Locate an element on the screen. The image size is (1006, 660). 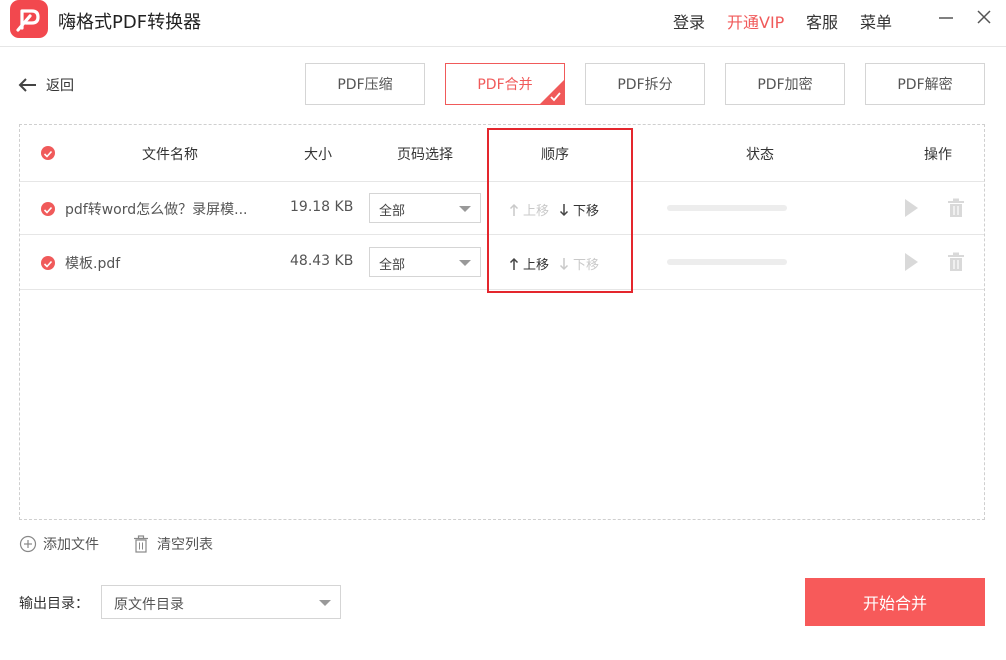
tab-pdf-compress: PDF压缩 is located at coordinates (365, 84).